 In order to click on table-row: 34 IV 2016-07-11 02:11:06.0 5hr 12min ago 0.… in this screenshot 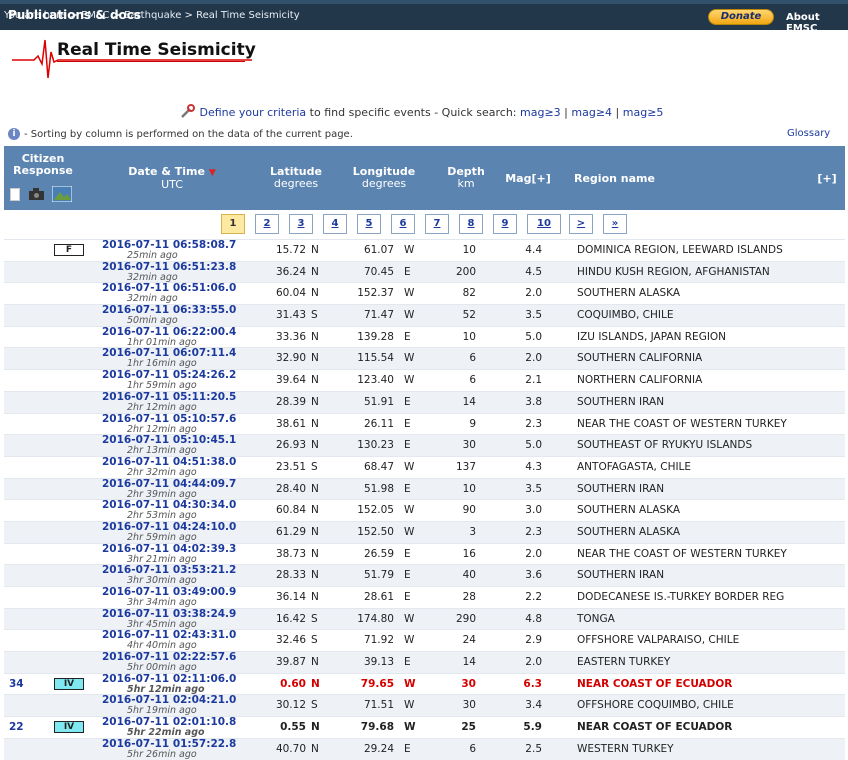, I will do `click(424, 683)`.